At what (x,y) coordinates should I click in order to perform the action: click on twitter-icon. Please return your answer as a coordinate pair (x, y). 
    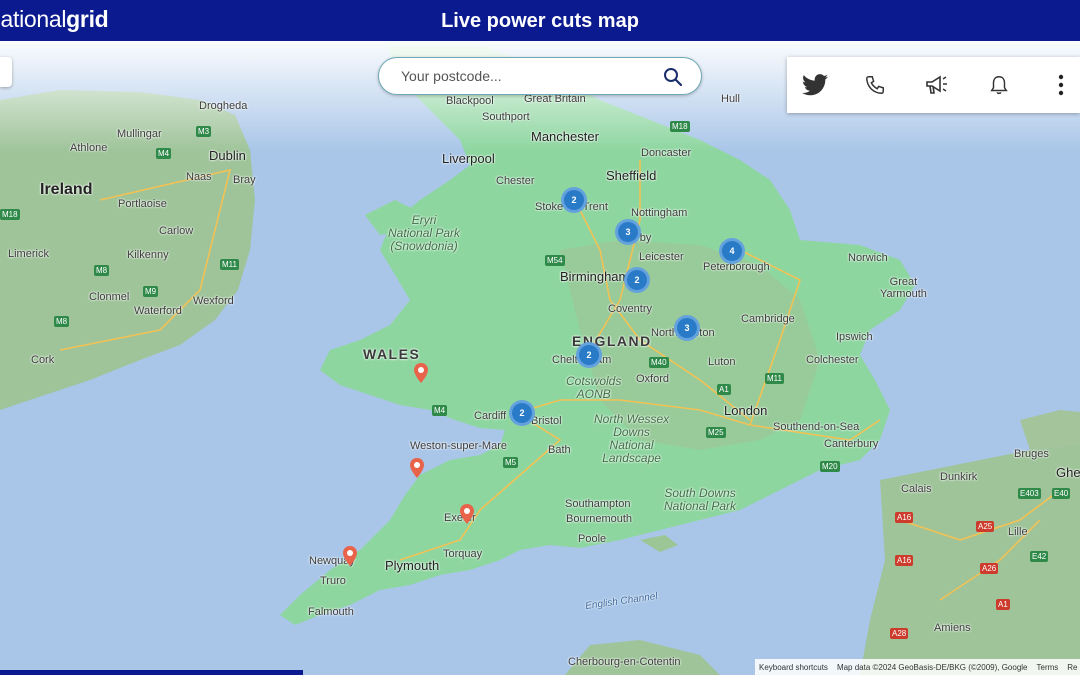
    Looking at the image, I should click on (815, 85).